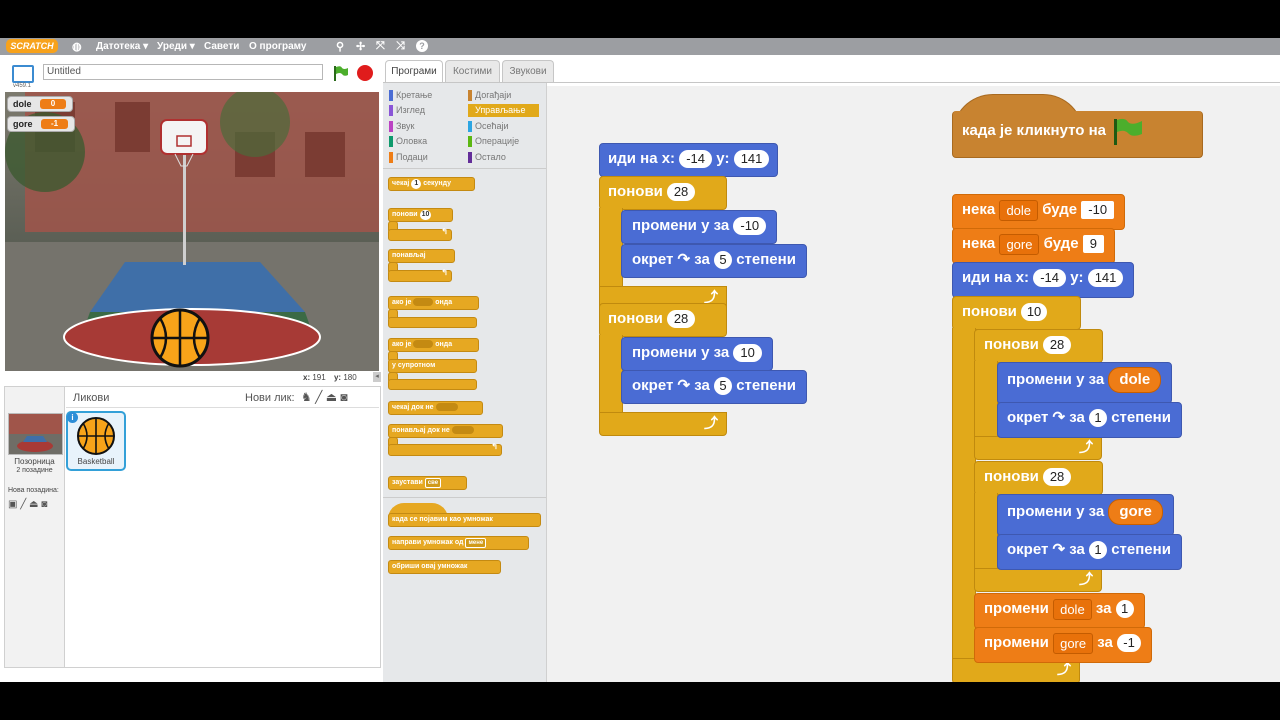 Image resolution: width=1280 pixels, height=720 pixels. Describe the element at coordinates (1059, 611) in the screenshot. I see `change-variable-block: промени dole за 1` at that location.